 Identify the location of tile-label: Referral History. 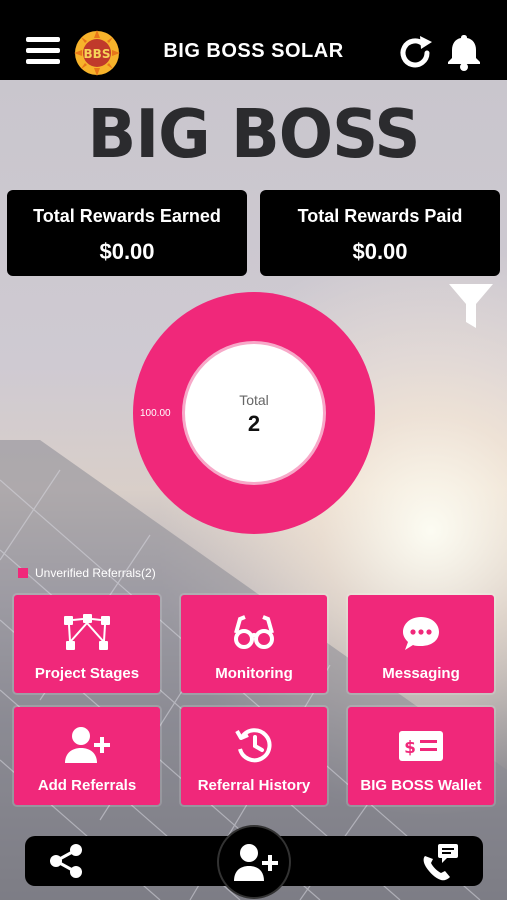
(254, 785).